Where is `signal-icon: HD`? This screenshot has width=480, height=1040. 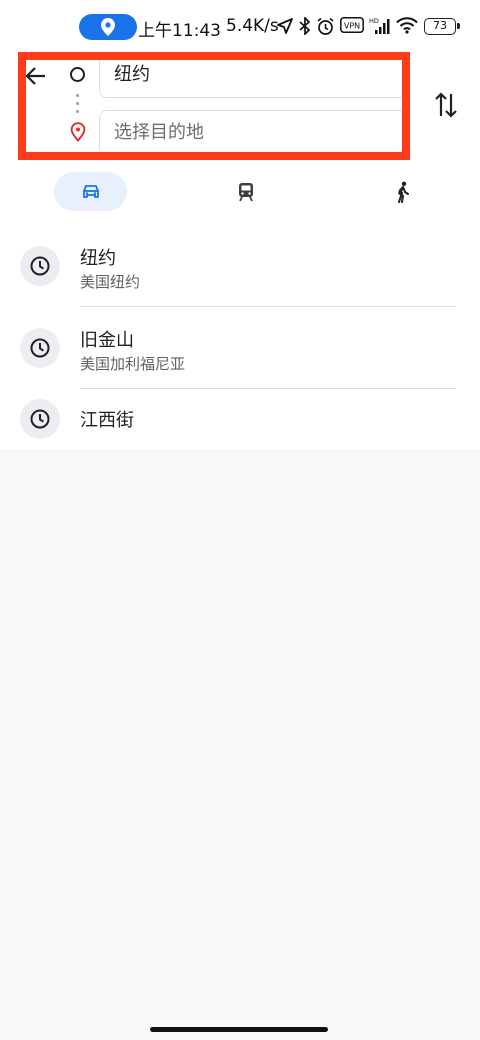 signal-icon: HD is located at coordinates (379, 25).